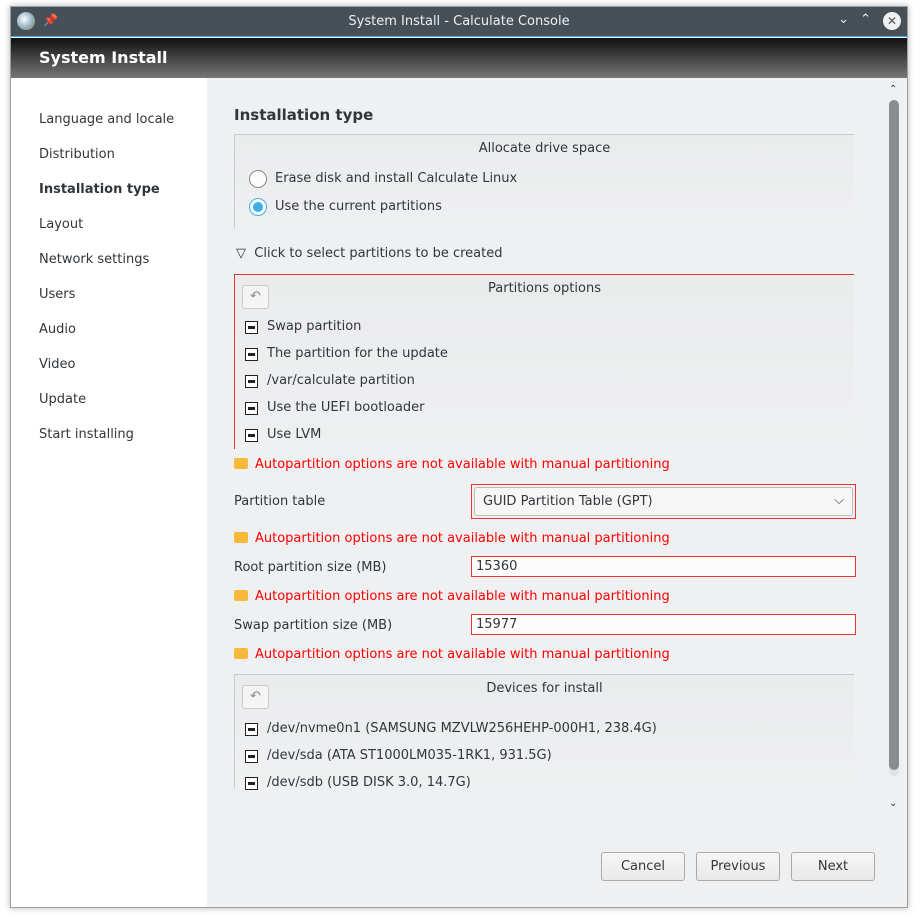 Image resolution: width=920 pixels, height=920 pixels. I want to click on device-label: /dev/sda (ATA ST1000LM035-1RK1, 931.5G), so click(409, 755).